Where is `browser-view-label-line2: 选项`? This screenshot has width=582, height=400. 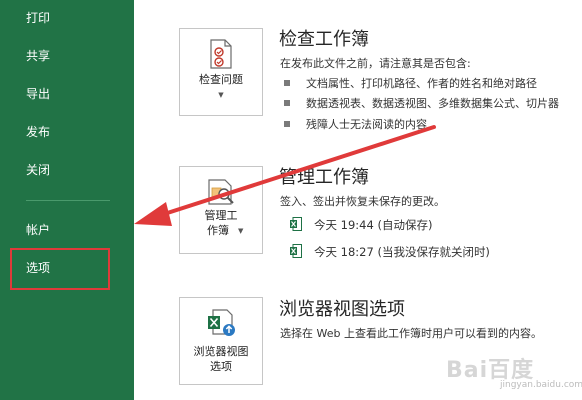
browser-view-label-line2: 选项 is located at coordinates (221, 366).